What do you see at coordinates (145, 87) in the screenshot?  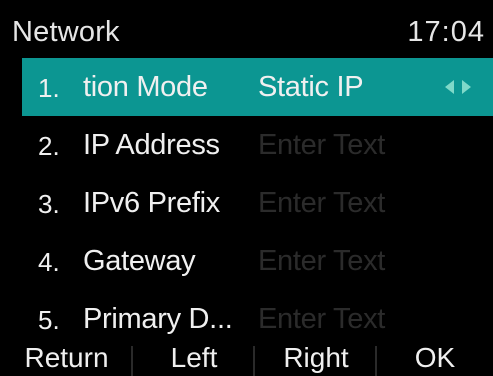 I see `item-label: tion Mode` at bounding box center [145, 87].